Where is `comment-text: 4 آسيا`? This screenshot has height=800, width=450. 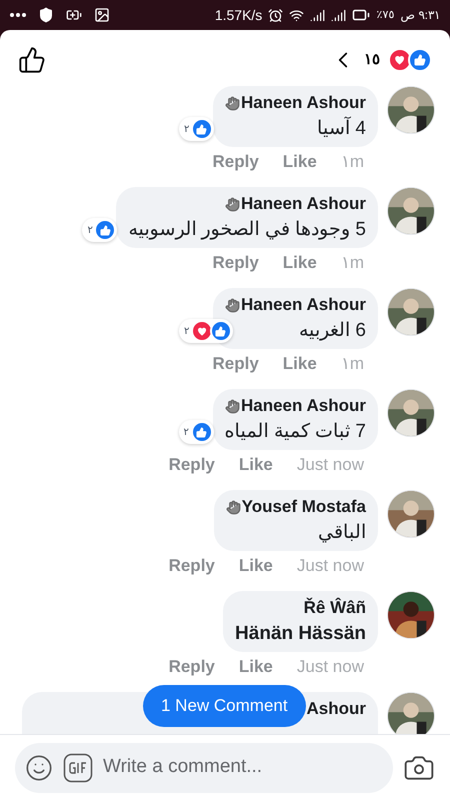
comment-text: 4 آسيا is located at coordinates (341, 128).